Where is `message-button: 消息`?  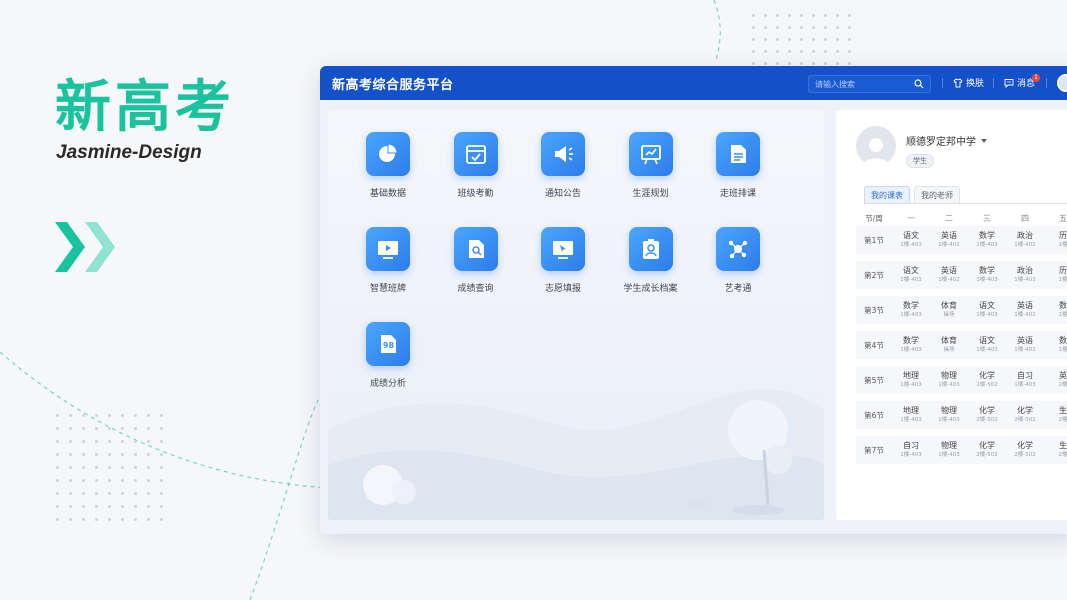
message-button: 消息 is located at coordinates (1019, 82).